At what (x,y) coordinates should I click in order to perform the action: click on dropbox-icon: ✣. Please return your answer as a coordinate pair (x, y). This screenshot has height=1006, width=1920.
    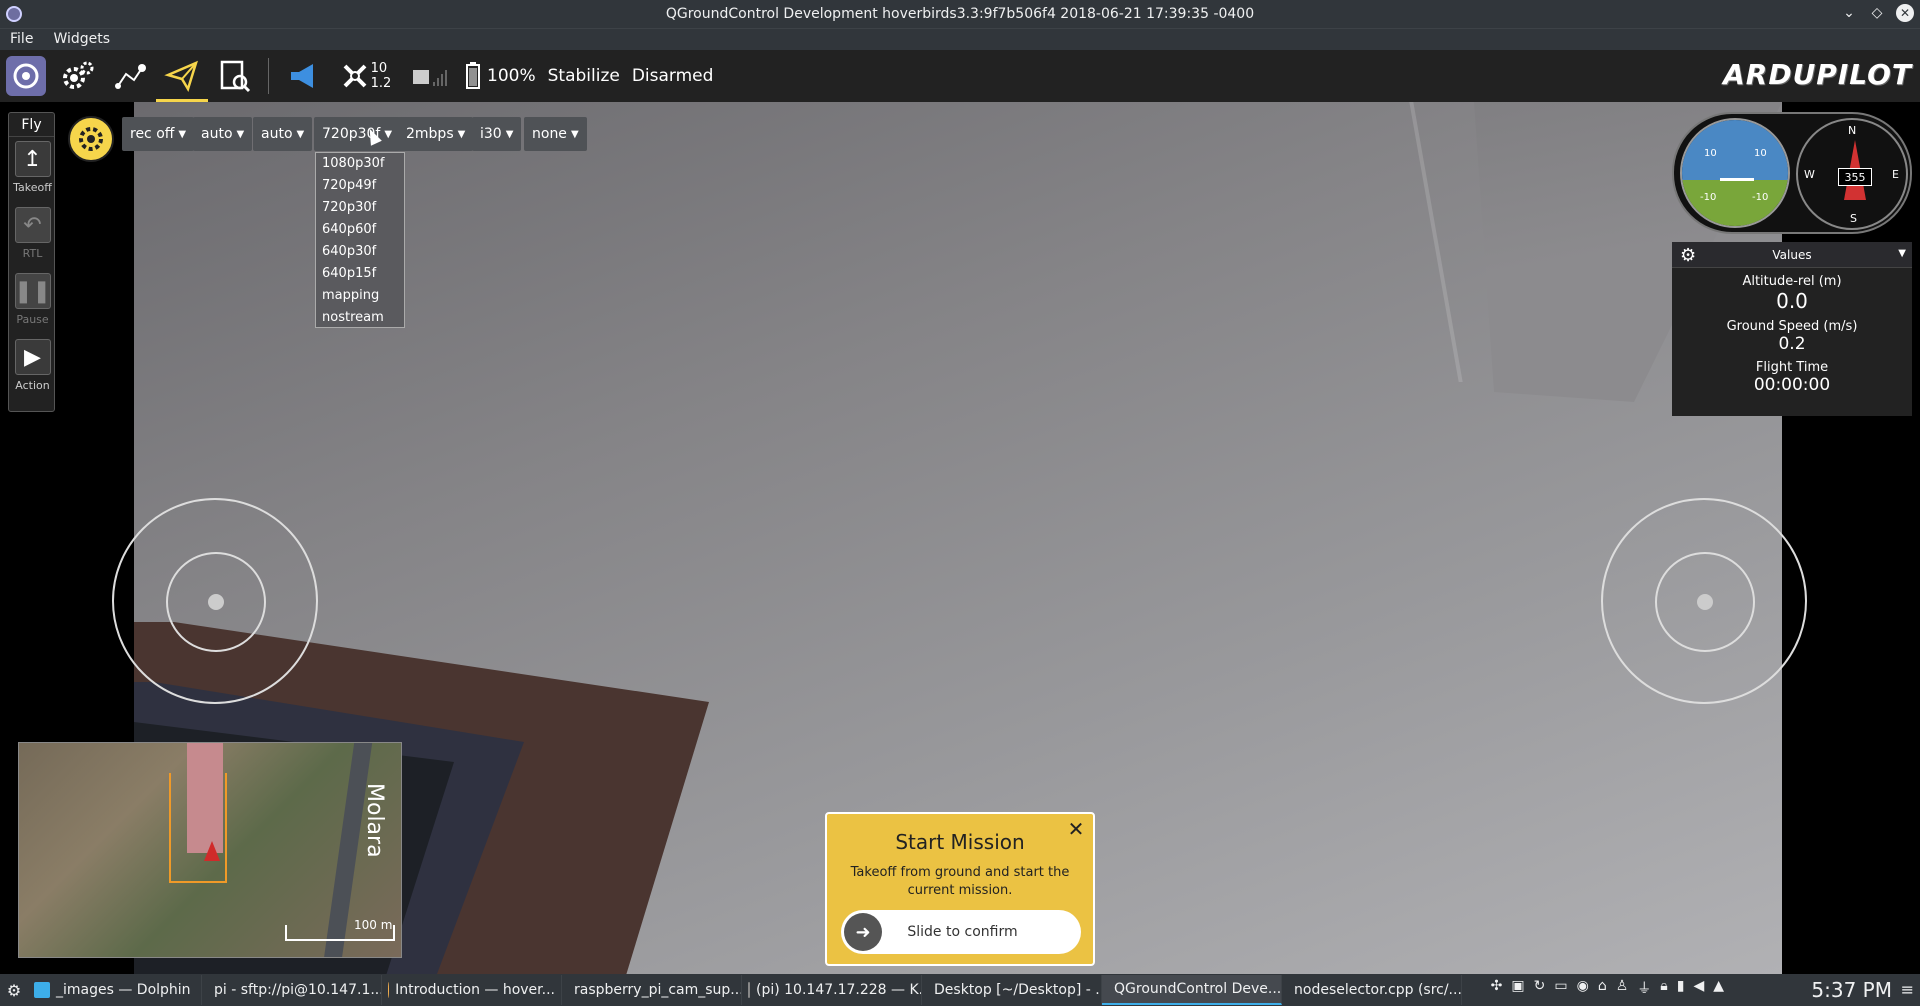
    Looking at the image, I should click on (1497, 988).